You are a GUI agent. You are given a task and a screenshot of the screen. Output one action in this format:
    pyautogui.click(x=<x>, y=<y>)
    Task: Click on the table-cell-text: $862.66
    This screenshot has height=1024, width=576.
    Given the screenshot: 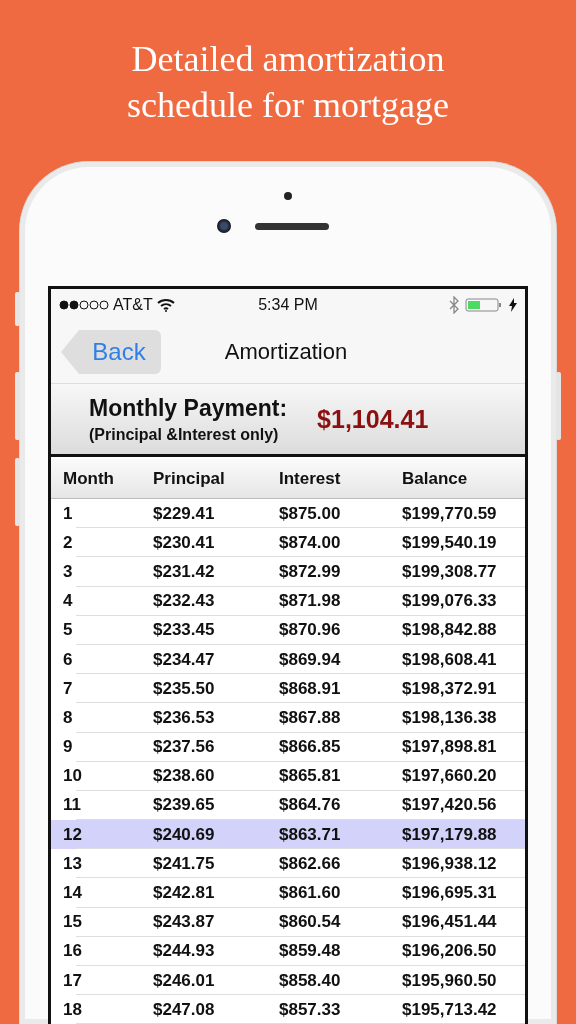 What is the action you would take?
    pyautogui.click(x=310, y=863)
    